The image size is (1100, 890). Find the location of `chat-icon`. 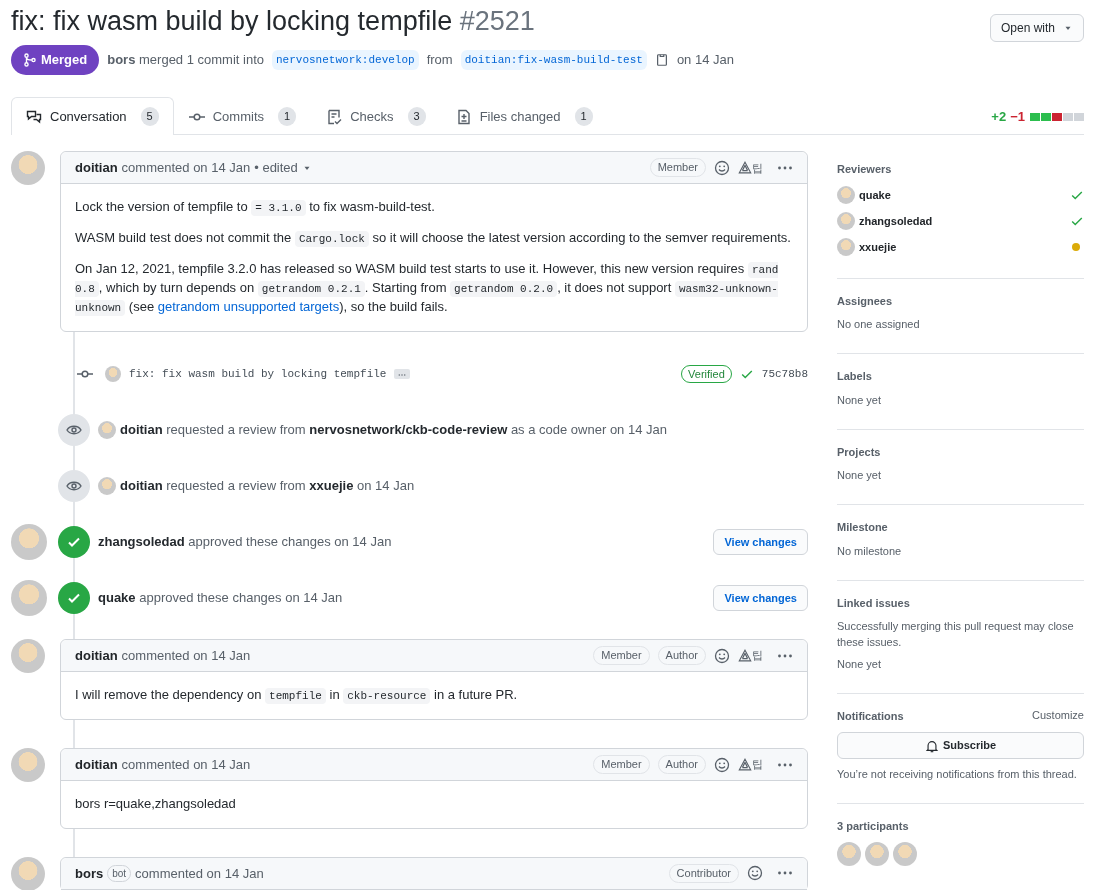

chat-icon is located at coordinates (34, 116).